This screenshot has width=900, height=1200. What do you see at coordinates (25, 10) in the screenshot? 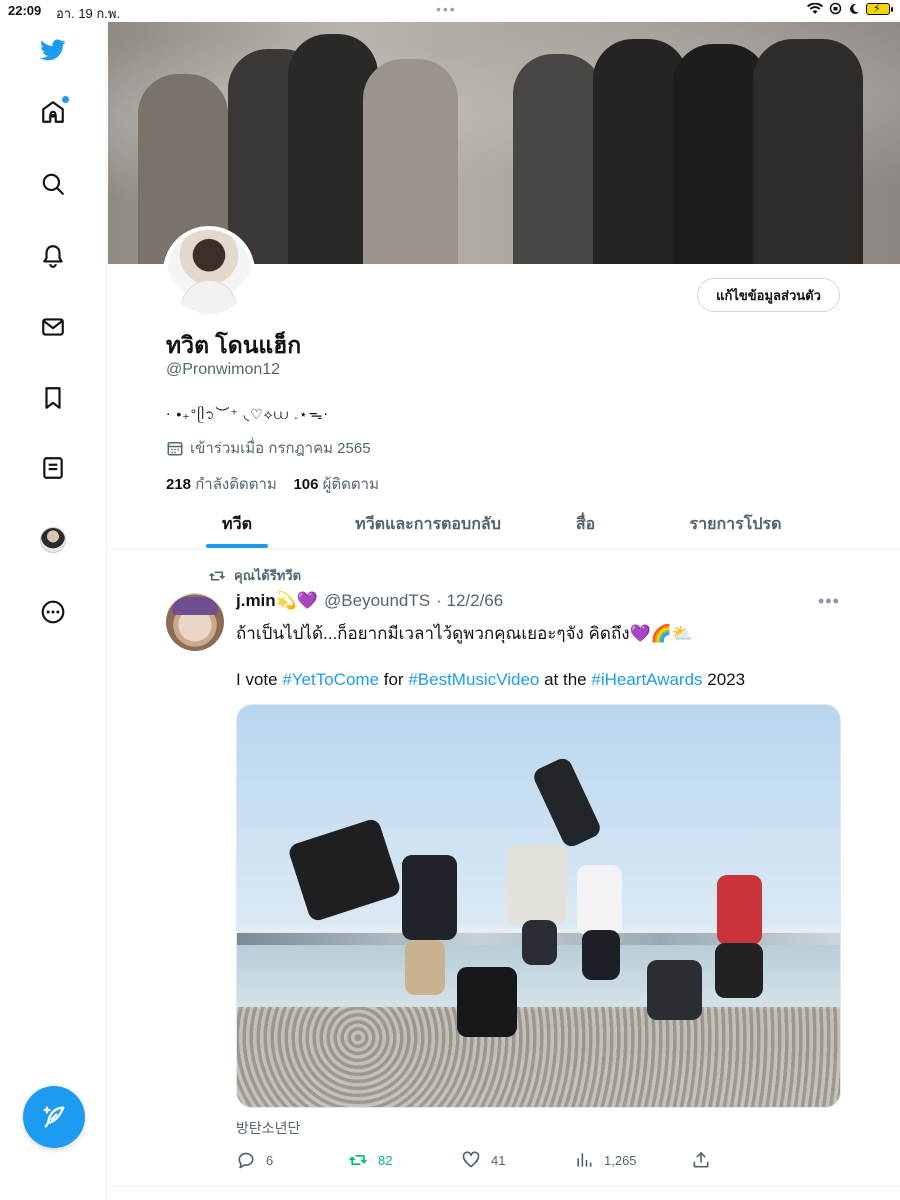
I see `status-time: 22:09` at bounding box center [25, 10].